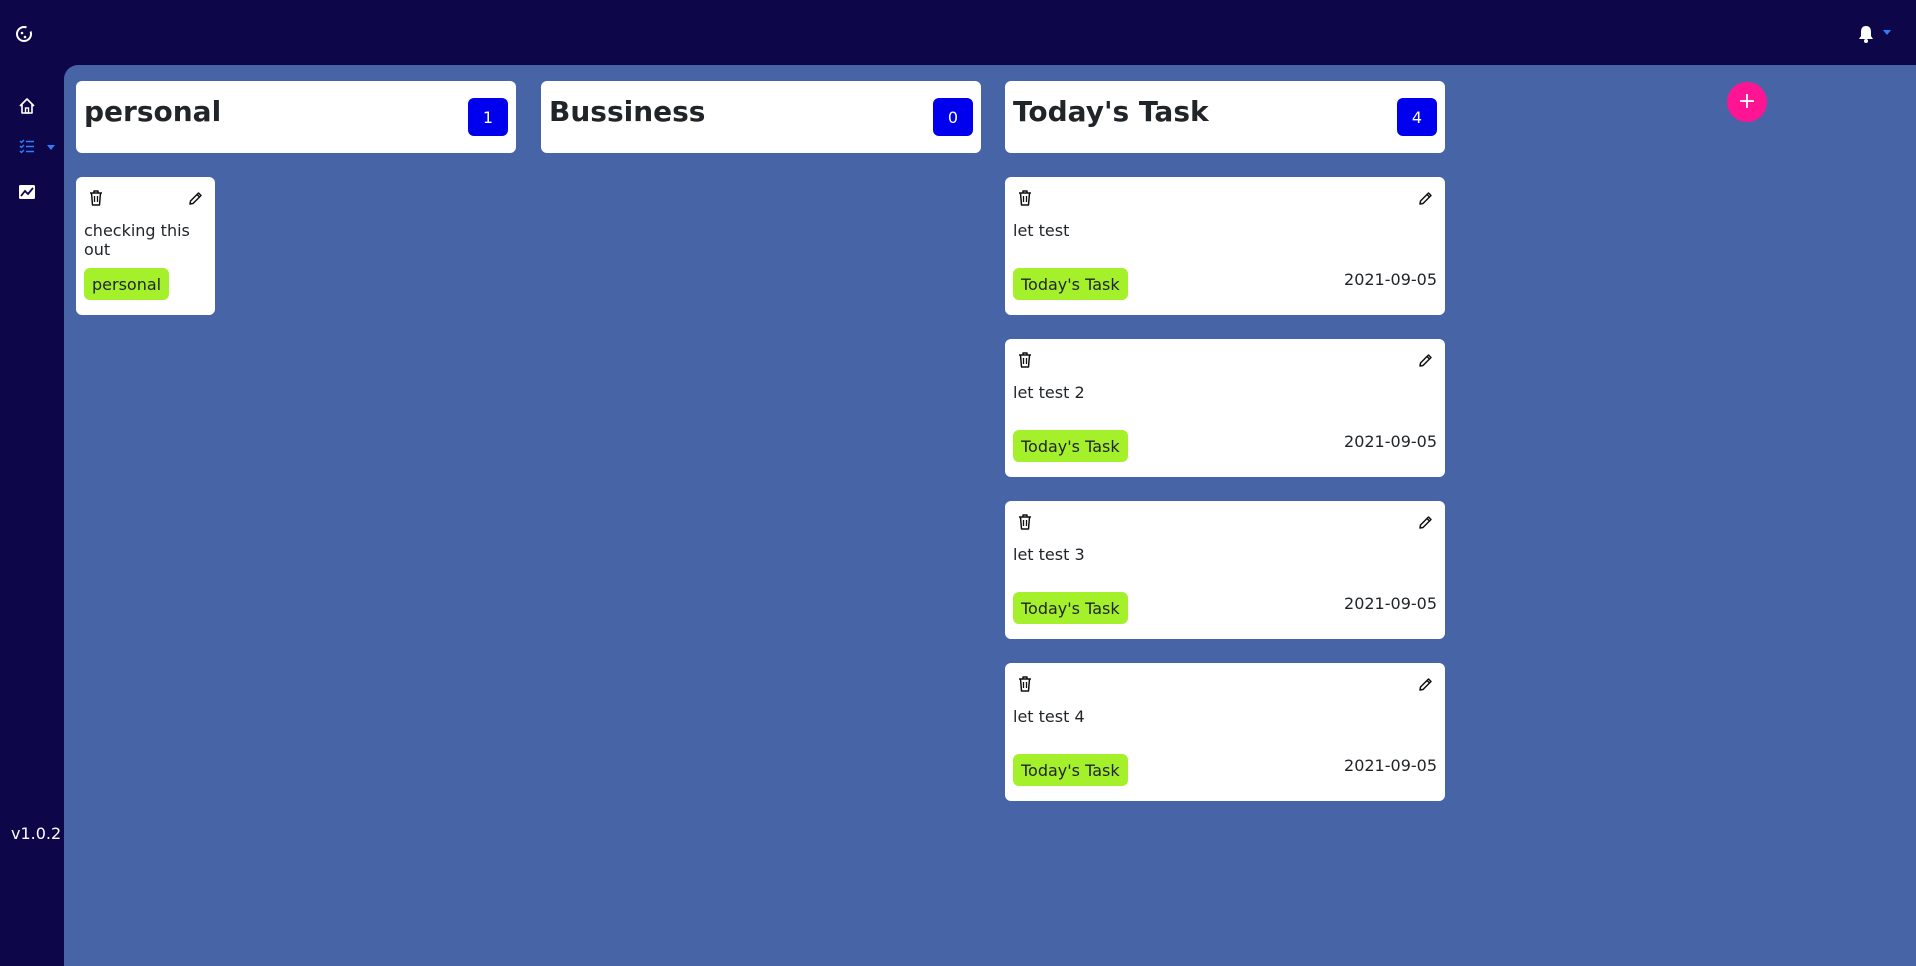 Image resolution: width=1916 pixels, height=966 pixels. Describe the element at coordinates (1225, 570) in the screenshot. I see `task-card: let test 3 Today's Task 2021-09-05` at that location.